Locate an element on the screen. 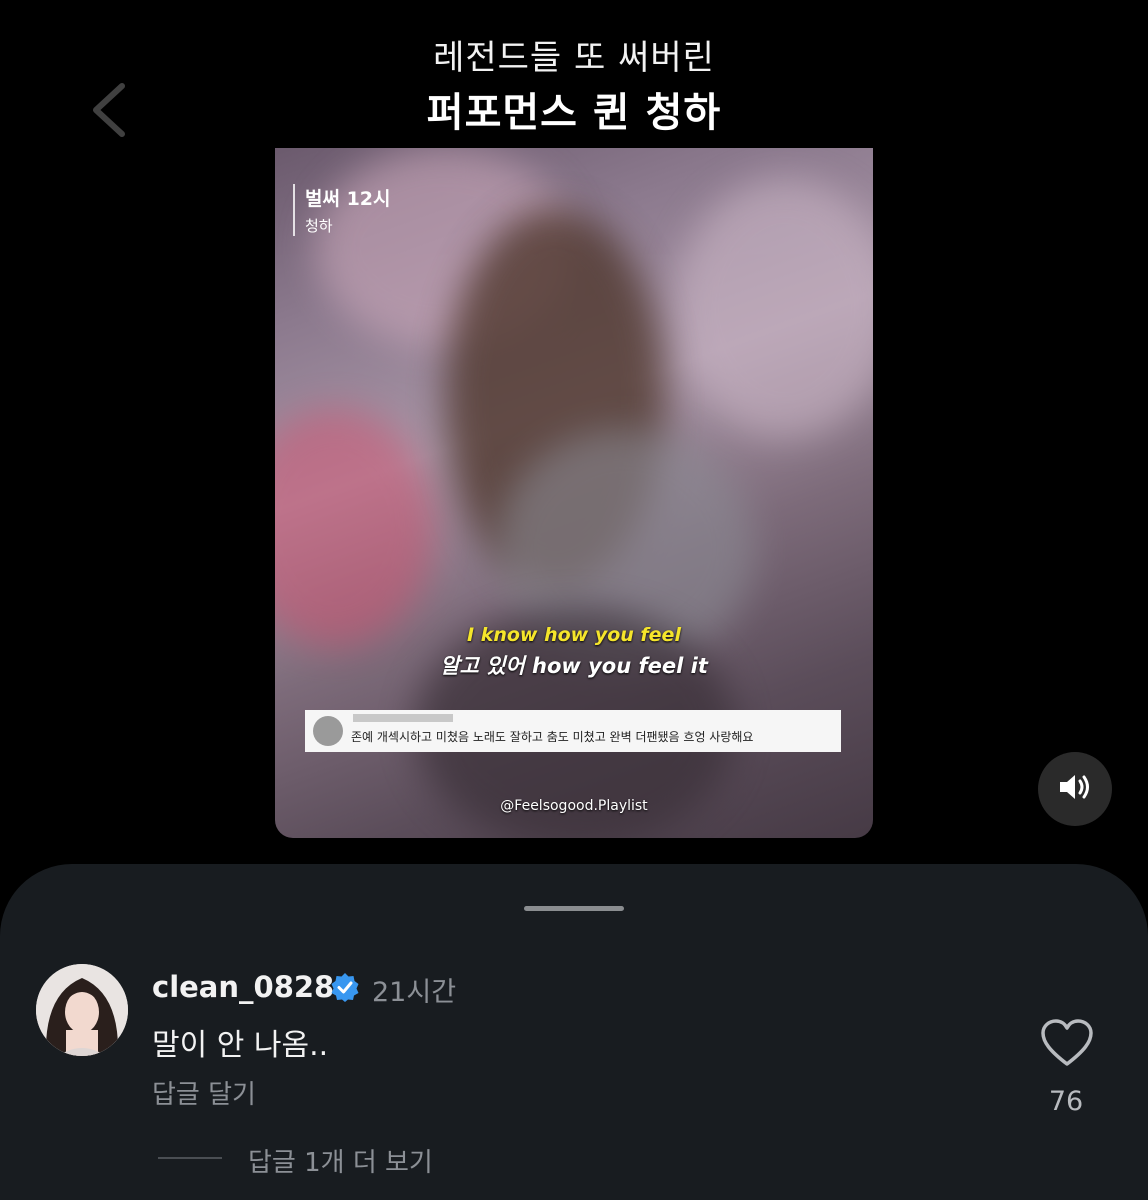 Image resolution: width=1148 pixels, height=1200 pixels. like-count: 76 is located at coordinates (1066, 1101).